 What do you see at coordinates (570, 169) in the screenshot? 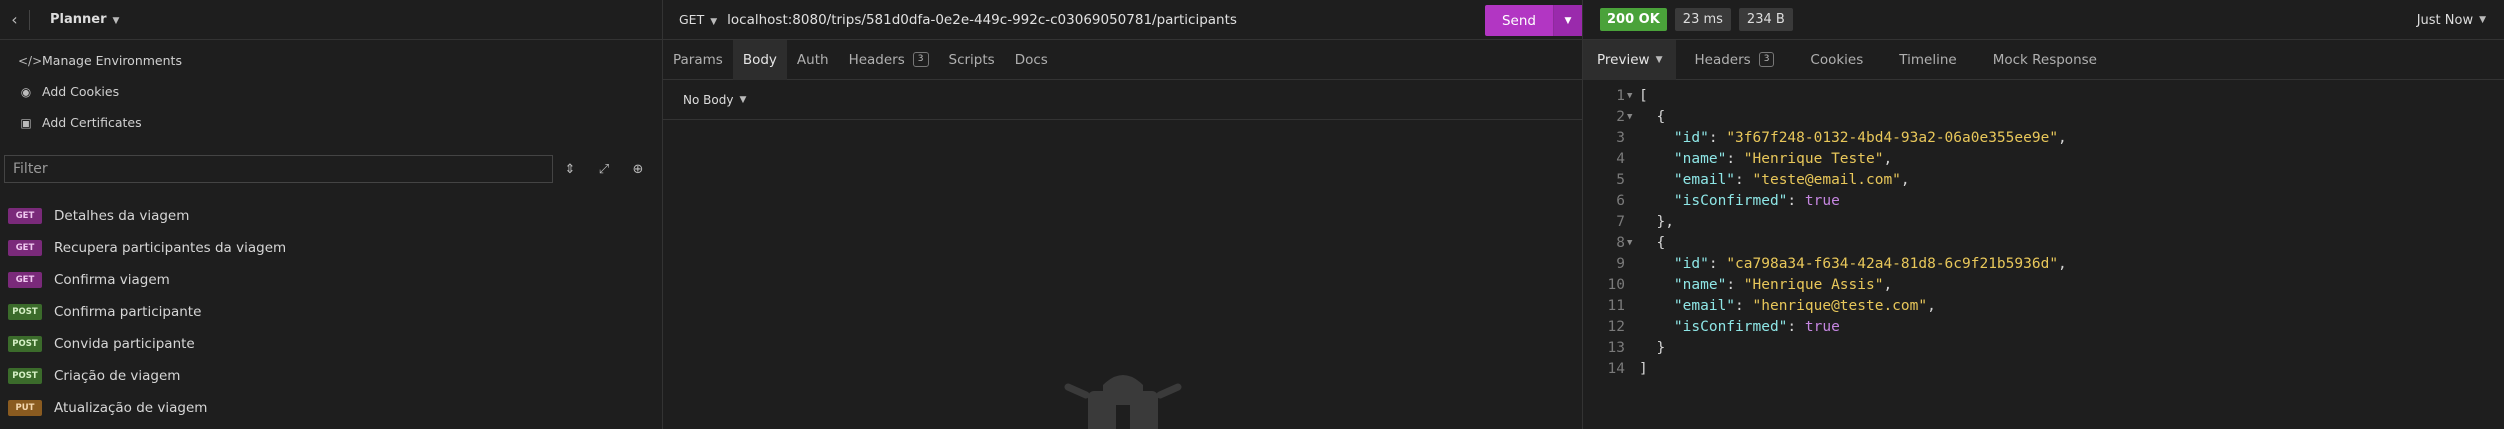
I see `sort-icon: ⇕` at bounding box center [570, 169].